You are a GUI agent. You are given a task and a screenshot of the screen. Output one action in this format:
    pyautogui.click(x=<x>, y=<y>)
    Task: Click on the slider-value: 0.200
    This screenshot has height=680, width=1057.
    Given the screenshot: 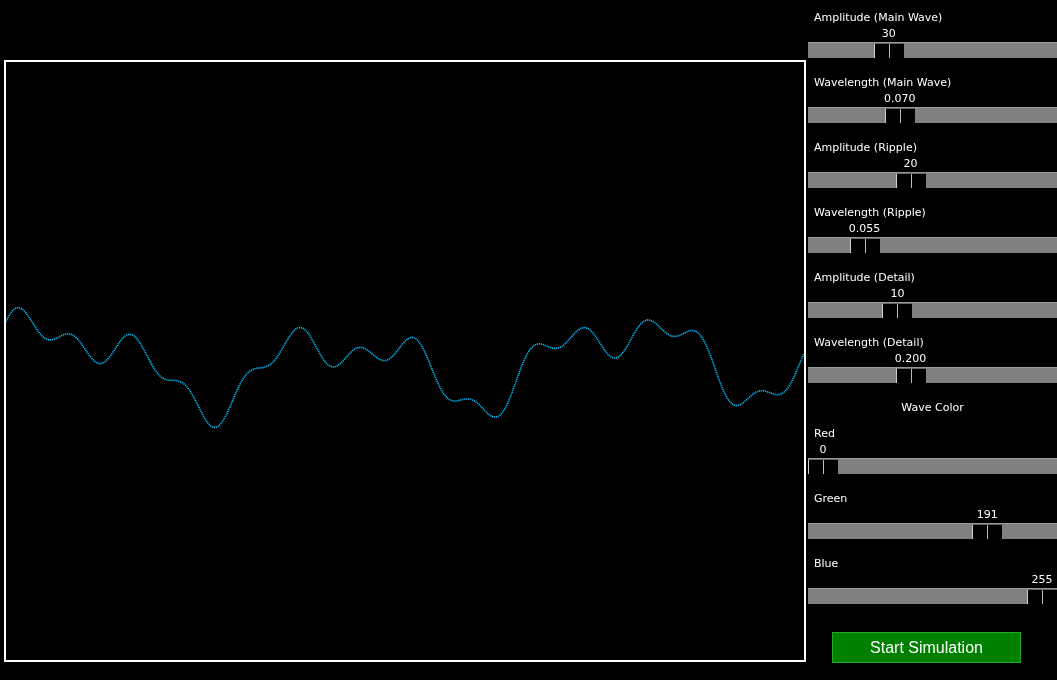 What is the action you would take?
    pyautogui.click(x=910, y=359)
    